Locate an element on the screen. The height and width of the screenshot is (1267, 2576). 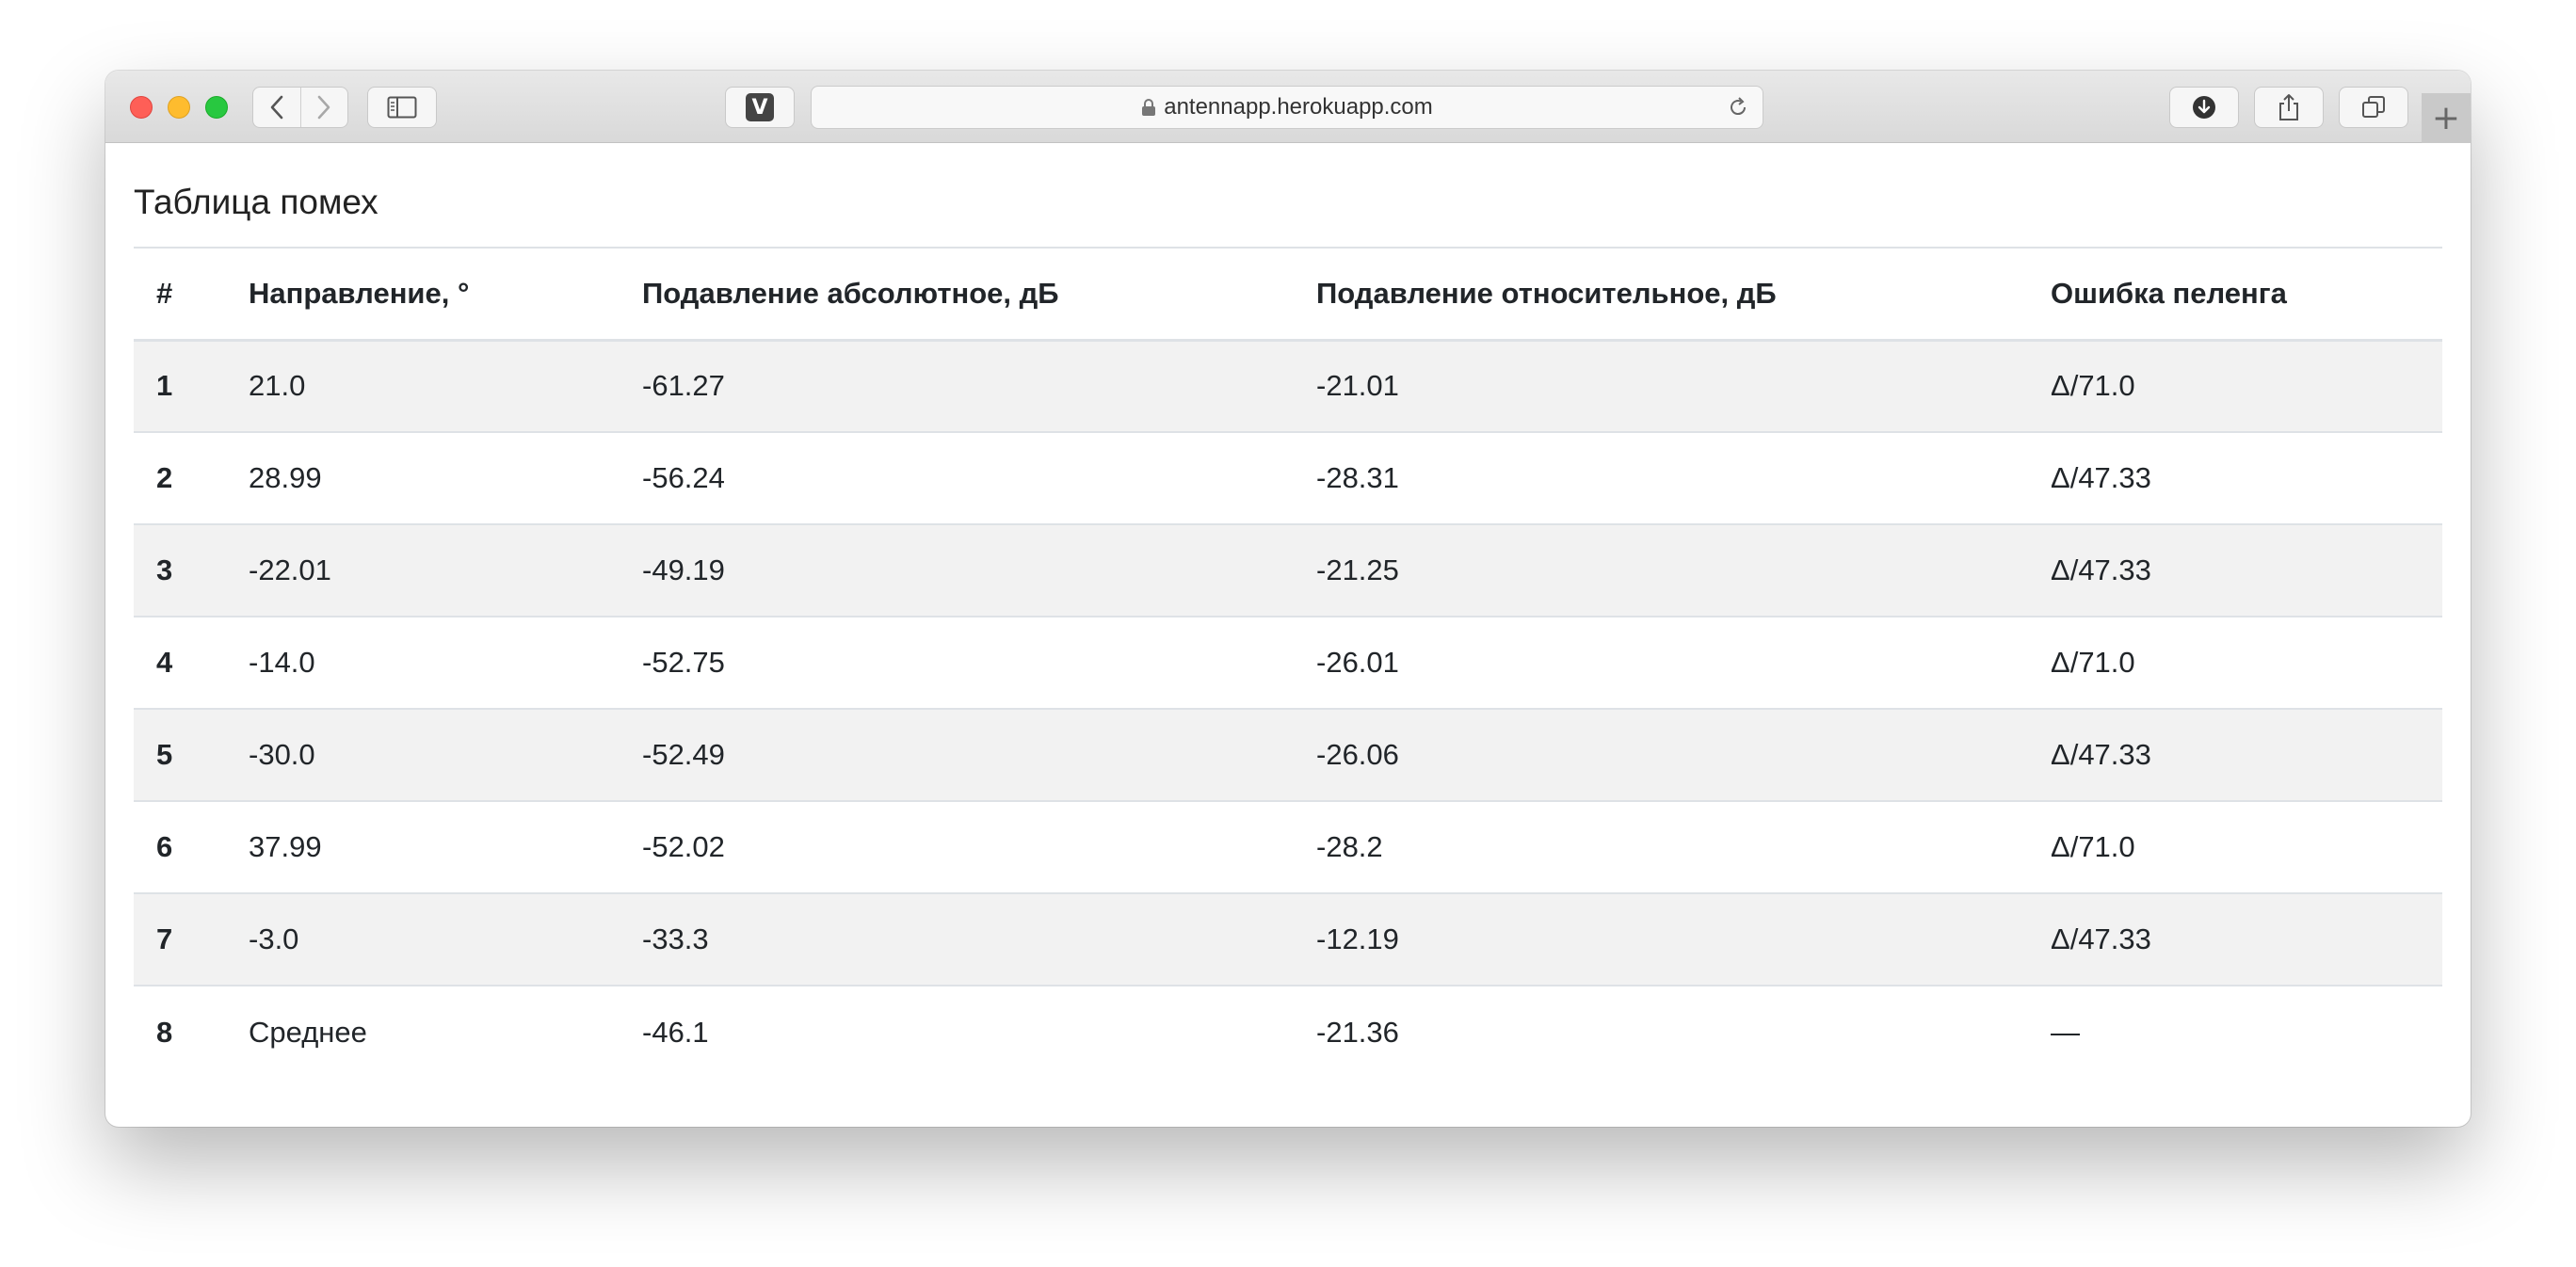
tabs-overview-icon is located at coordinates (2373, 107).